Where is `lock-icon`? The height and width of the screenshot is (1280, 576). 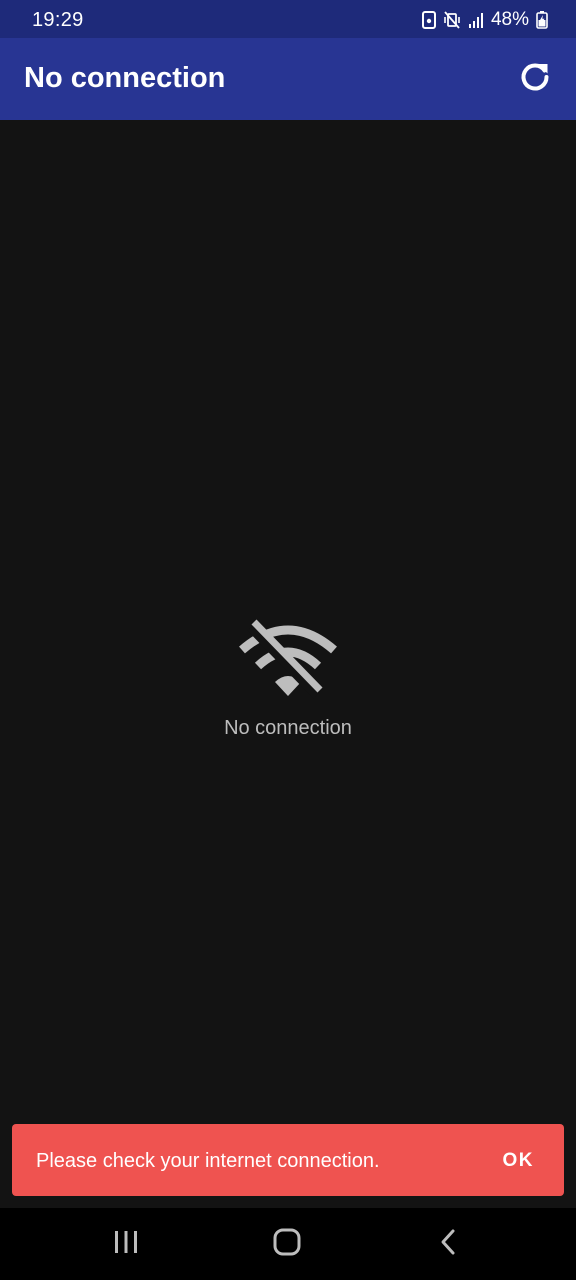 lock-icon is located at coordinates (428, 20).